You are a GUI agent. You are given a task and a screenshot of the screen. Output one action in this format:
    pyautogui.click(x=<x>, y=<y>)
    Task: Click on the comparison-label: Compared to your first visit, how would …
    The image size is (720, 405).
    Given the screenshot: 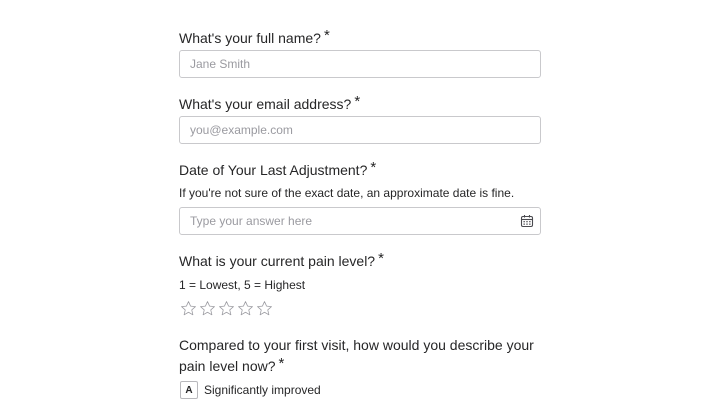 What is the action you would take?
    pyautogui.click(x=356, y=355)
    